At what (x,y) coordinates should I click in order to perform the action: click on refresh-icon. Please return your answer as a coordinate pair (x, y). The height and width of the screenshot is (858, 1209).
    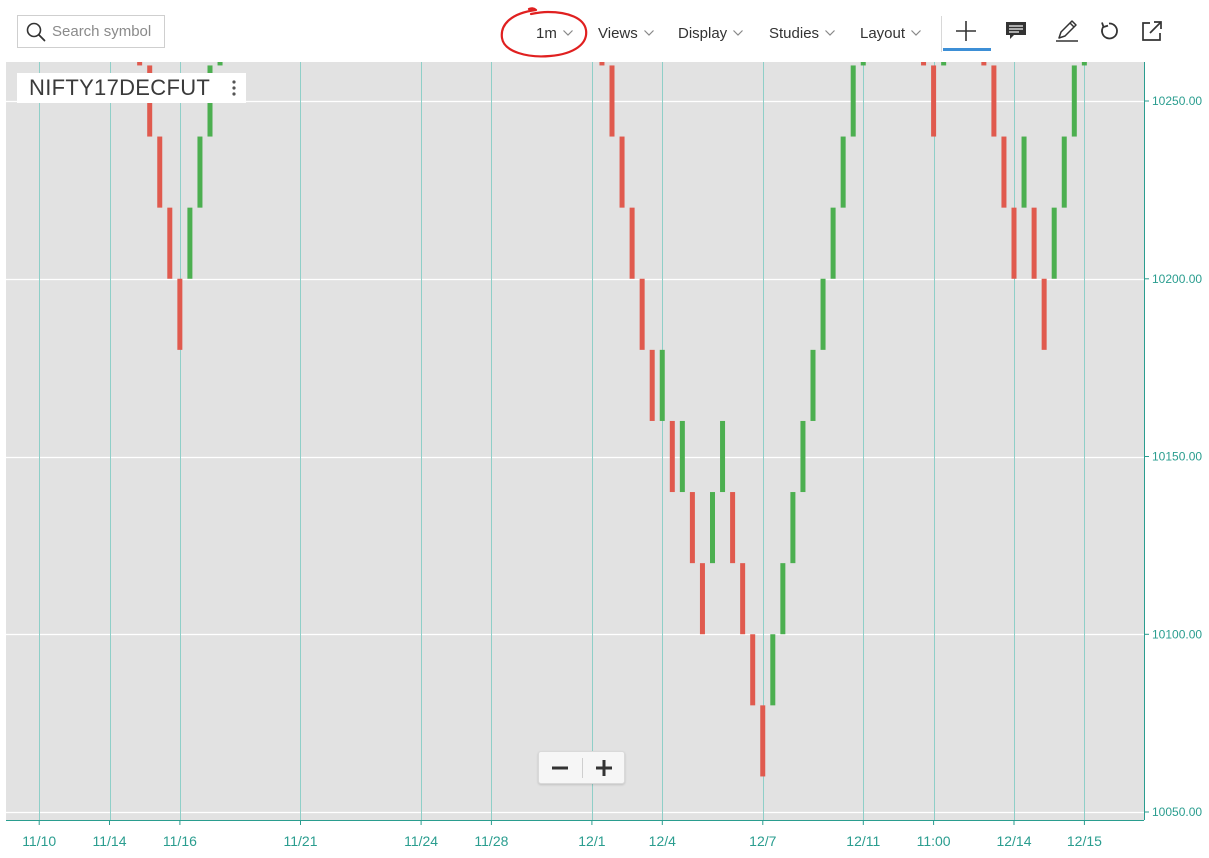
    Looking at the image, I should click on (1109, 31).